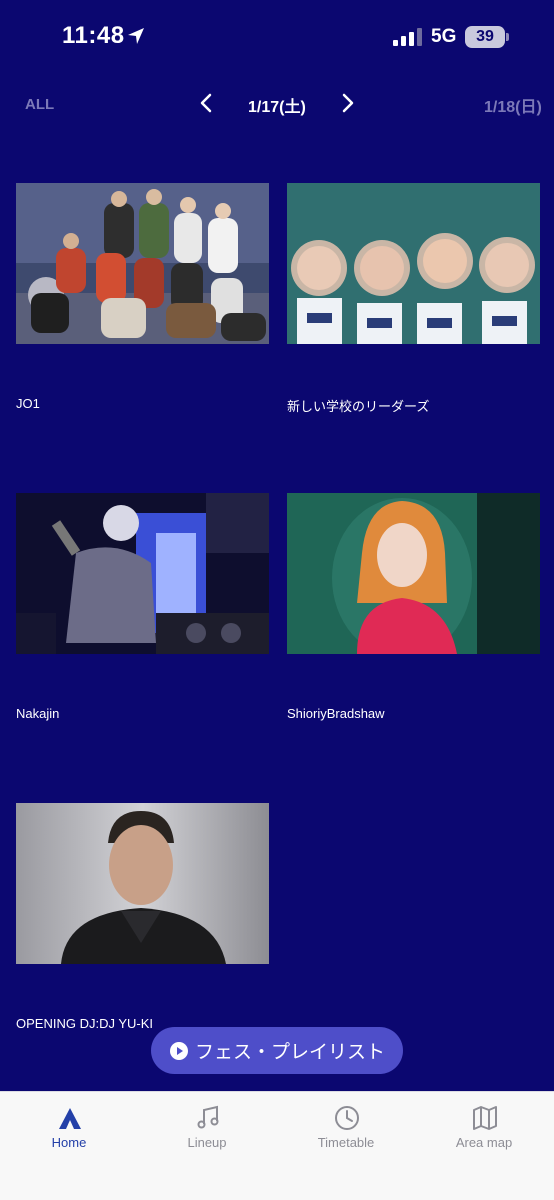 This screenshot has height=1200, width=554. I want to click on artist-name: 新しい学校のリーダーズ, so click(358, 406).